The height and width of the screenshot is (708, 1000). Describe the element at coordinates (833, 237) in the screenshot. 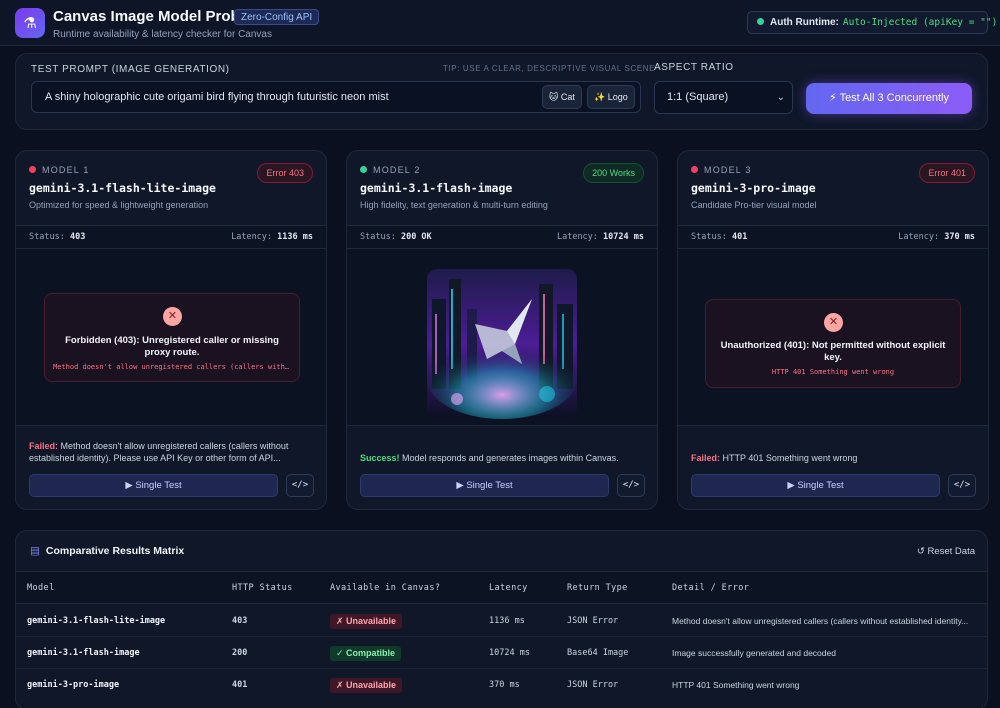

I see `status-bar: Status: 401 Latency: 370 ms` at that location.